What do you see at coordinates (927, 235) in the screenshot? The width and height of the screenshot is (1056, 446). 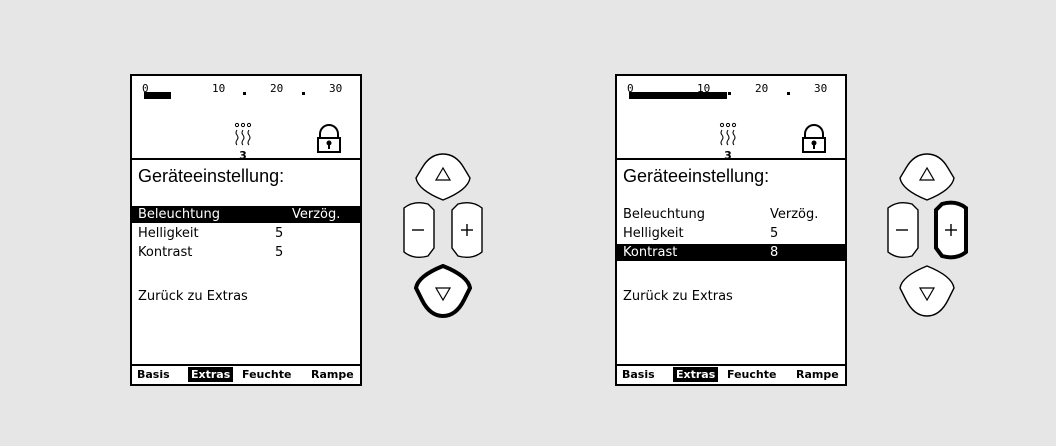 I see `keypad-right` at bounding box center [927, 235].